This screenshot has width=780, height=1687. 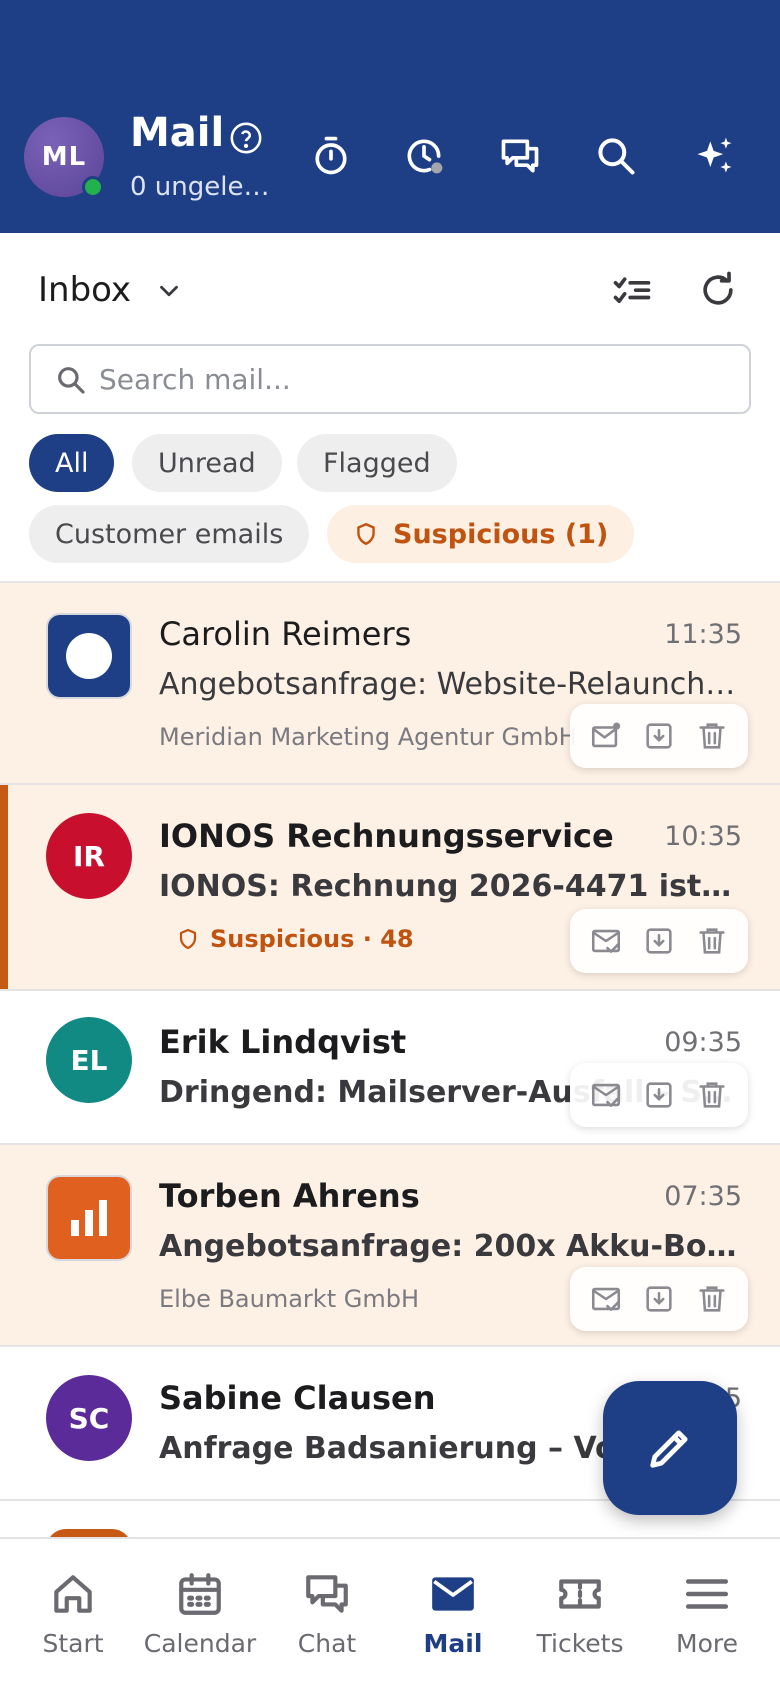 I want to click on search-field, so click(x=390, y=379).